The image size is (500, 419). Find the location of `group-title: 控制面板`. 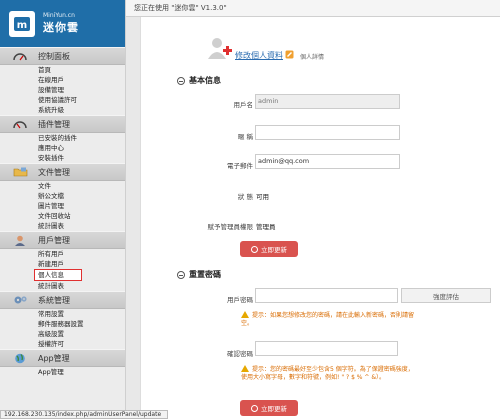

group-title: 控制面板 is located at coordinates (54, 56).